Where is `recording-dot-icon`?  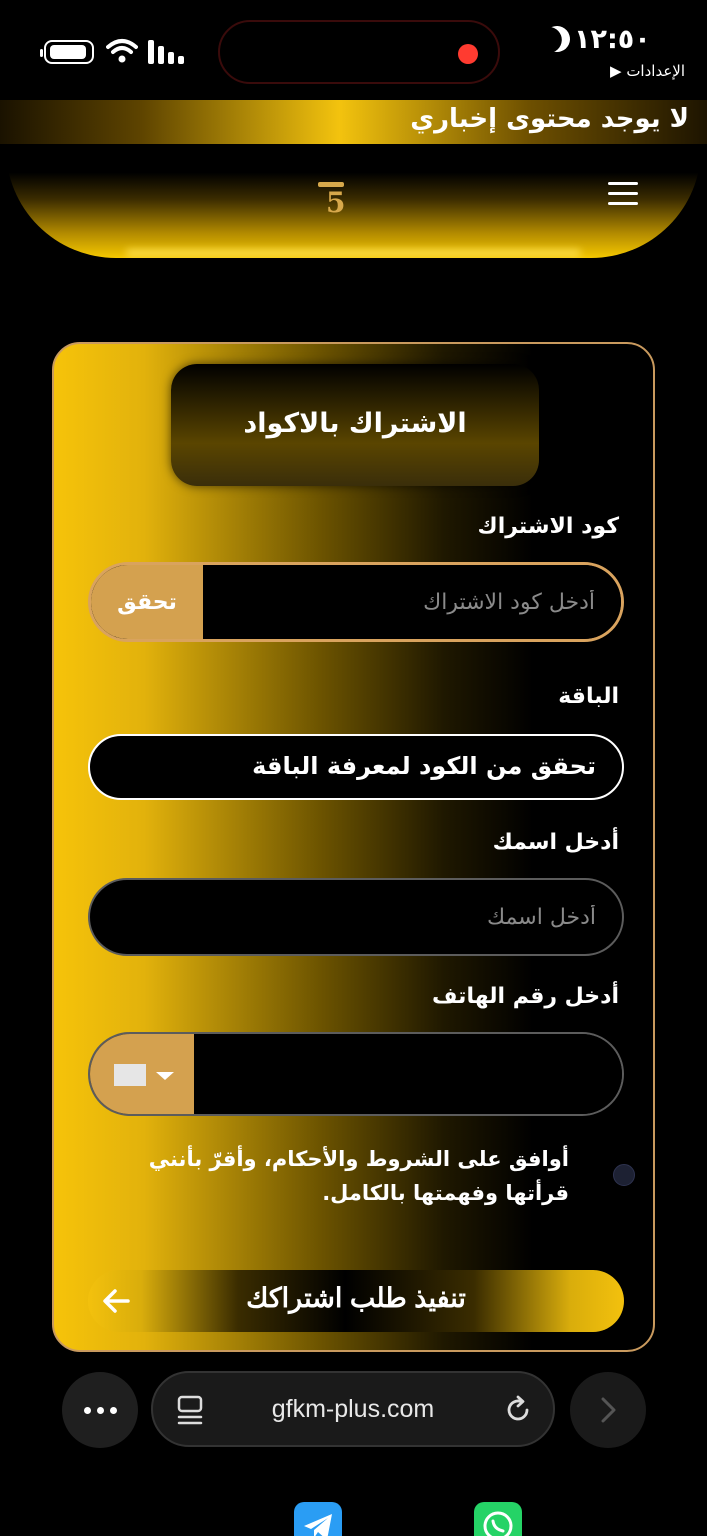 recording-dot-icon is located at coordinates (468, 54).